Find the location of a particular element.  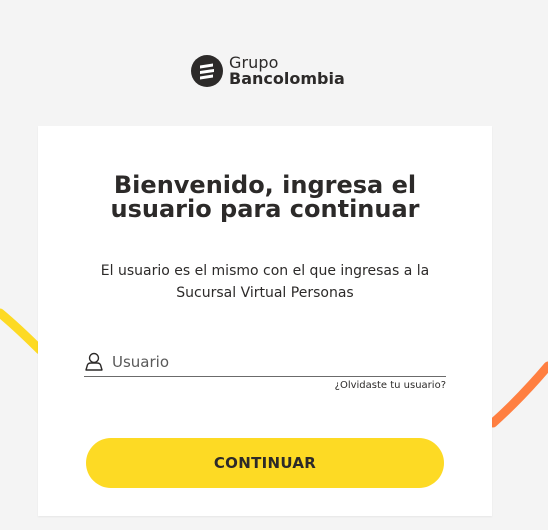

user-icon is located at coordinates (94, 361).